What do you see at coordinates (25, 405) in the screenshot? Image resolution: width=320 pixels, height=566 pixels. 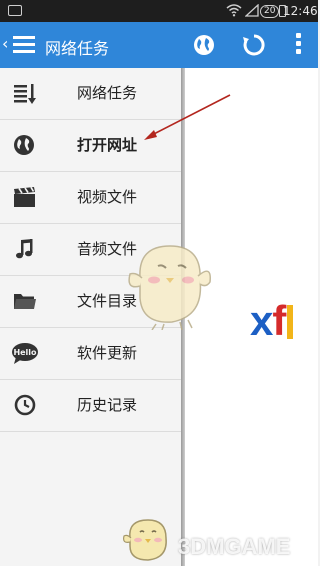 I see `clock-icon` at bounding box center [25, 405].